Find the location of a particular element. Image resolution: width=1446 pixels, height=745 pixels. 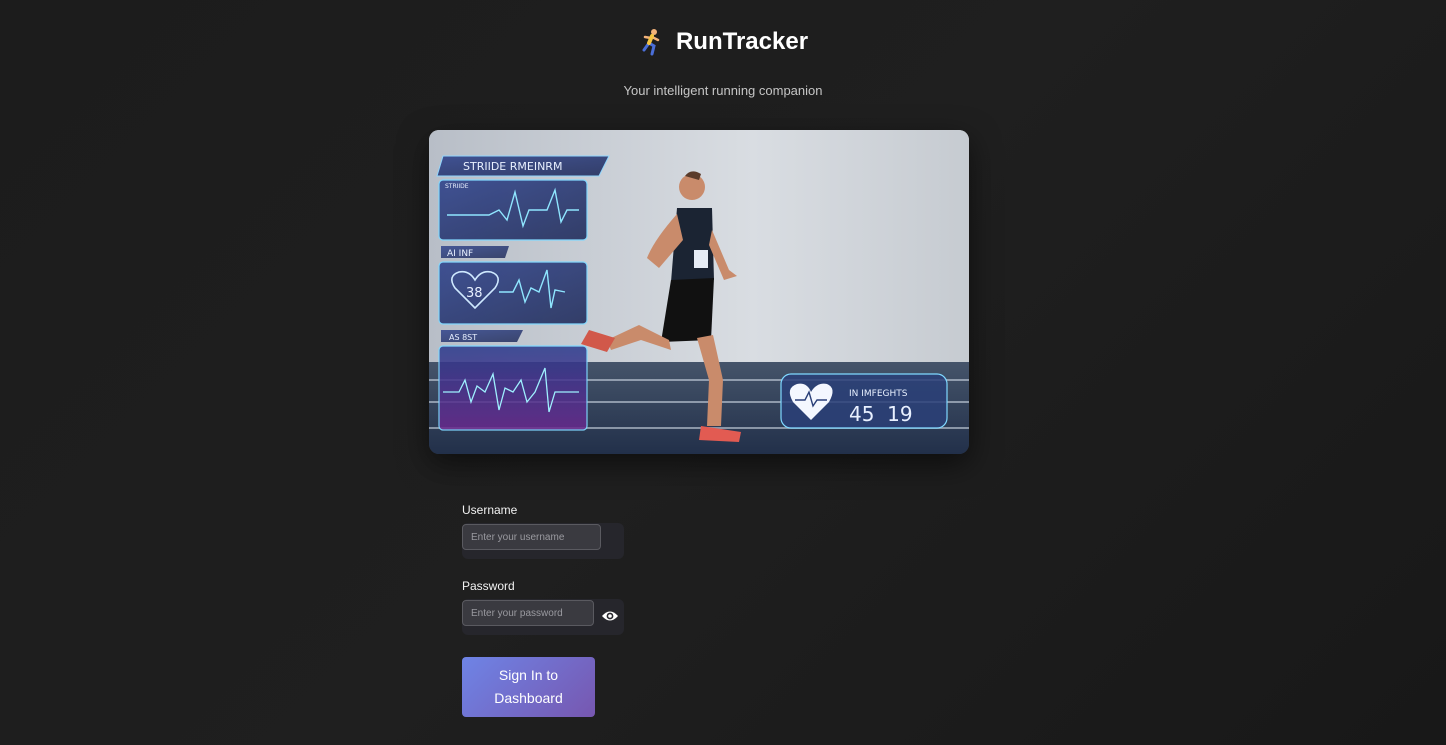

hud-right-value: 45 19 is located at coordinates (881, 414).